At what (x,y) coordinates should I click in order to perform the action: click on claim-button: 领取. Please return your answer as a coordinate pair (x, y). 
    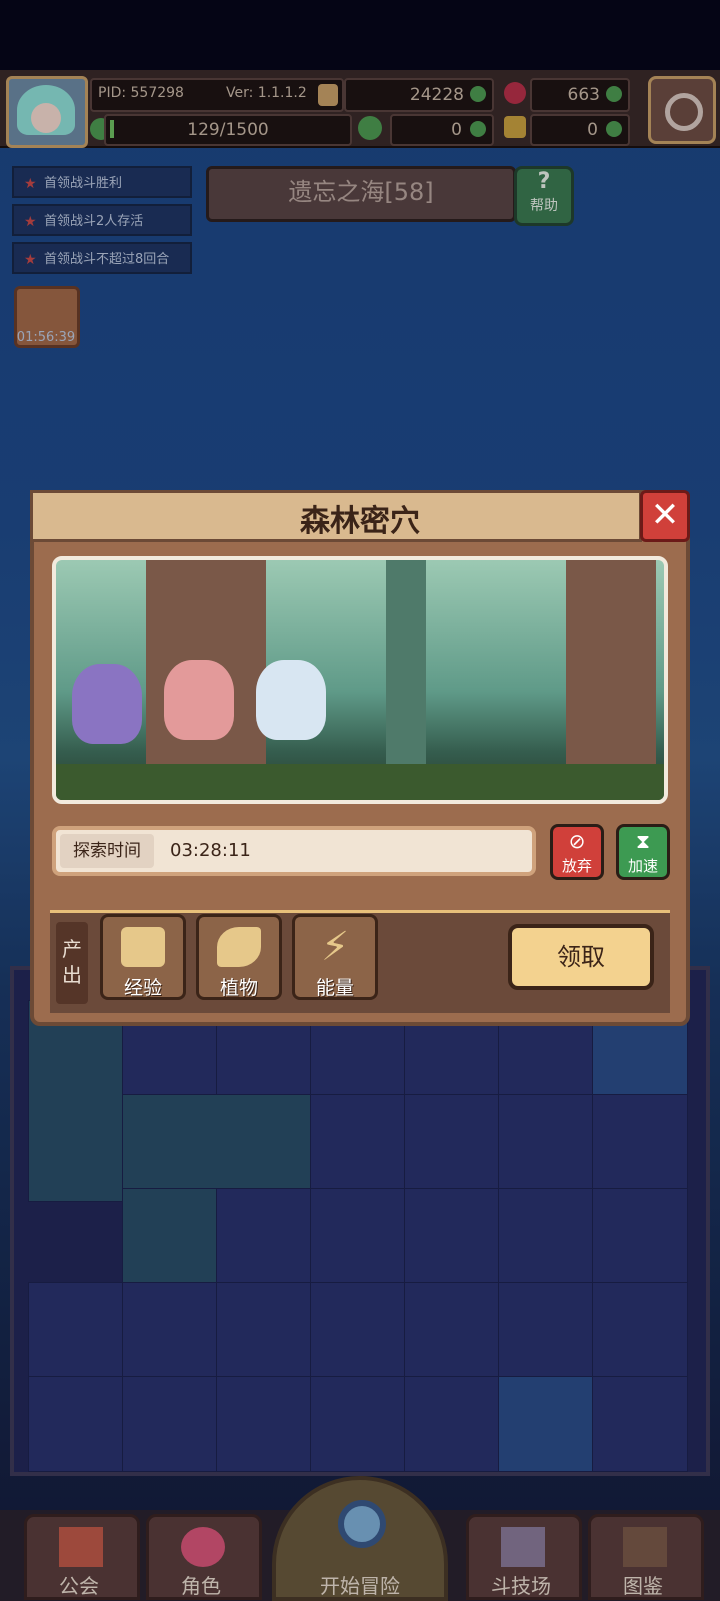
    Looking at the image, I should click on (581, 957).